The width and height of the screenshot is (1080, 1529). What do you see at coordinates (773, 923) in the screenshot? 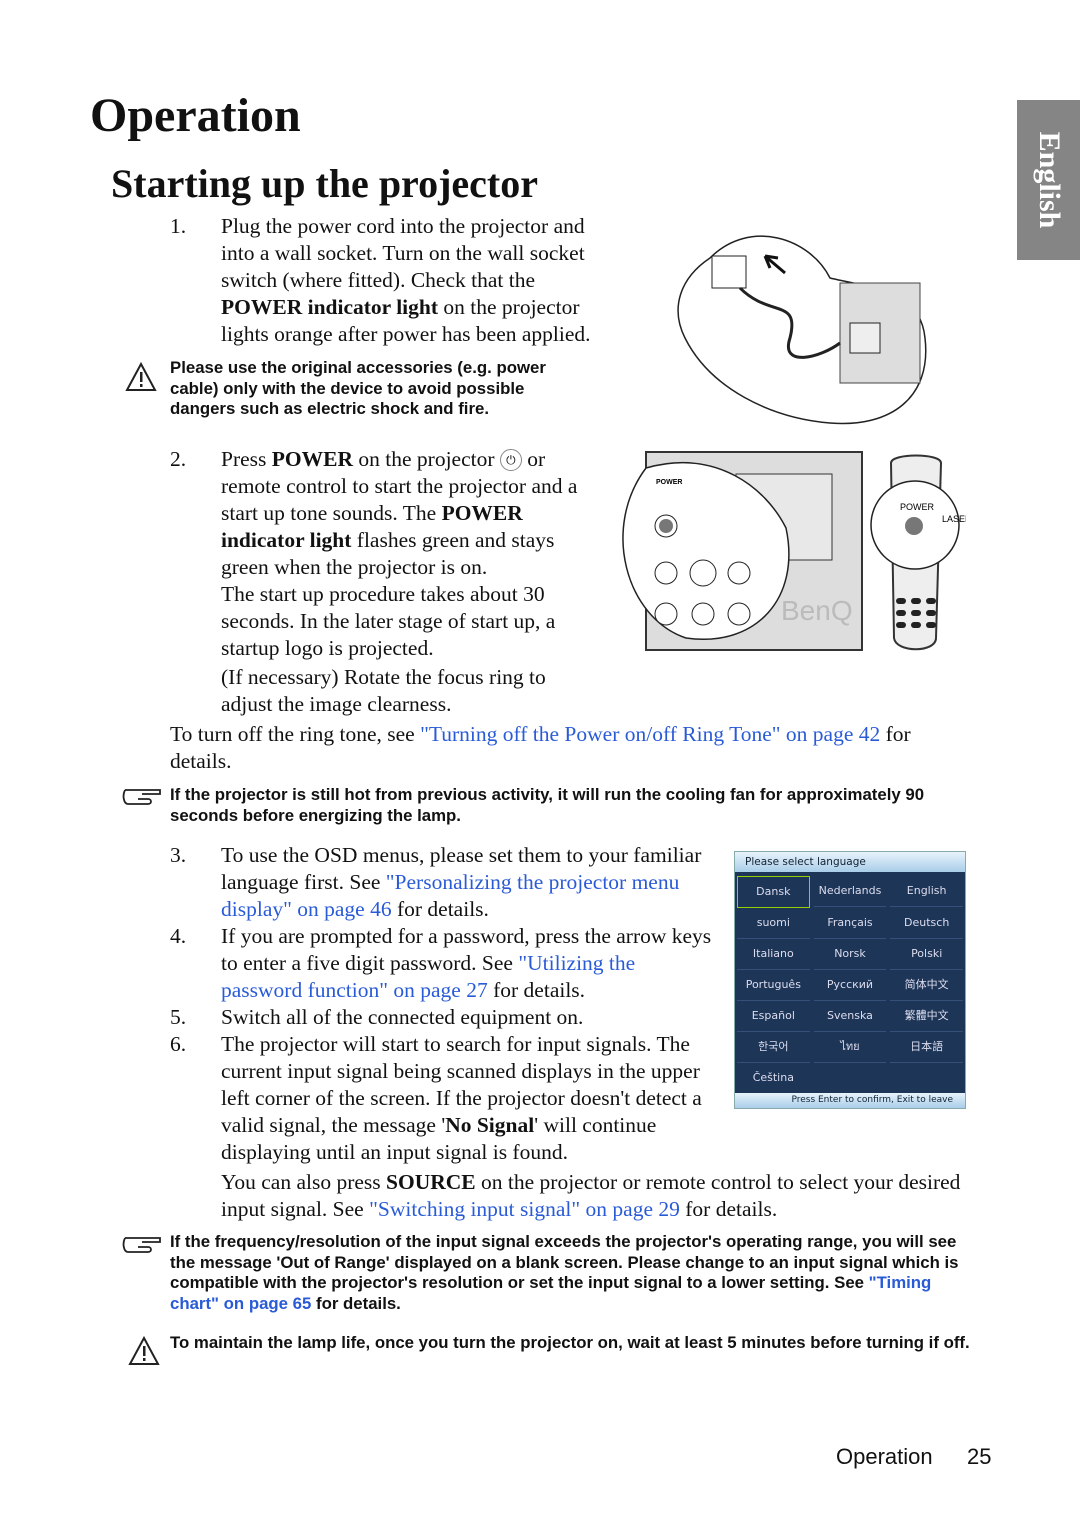
I see `osd-language-option: suomi` at bounding box center [773, 923].